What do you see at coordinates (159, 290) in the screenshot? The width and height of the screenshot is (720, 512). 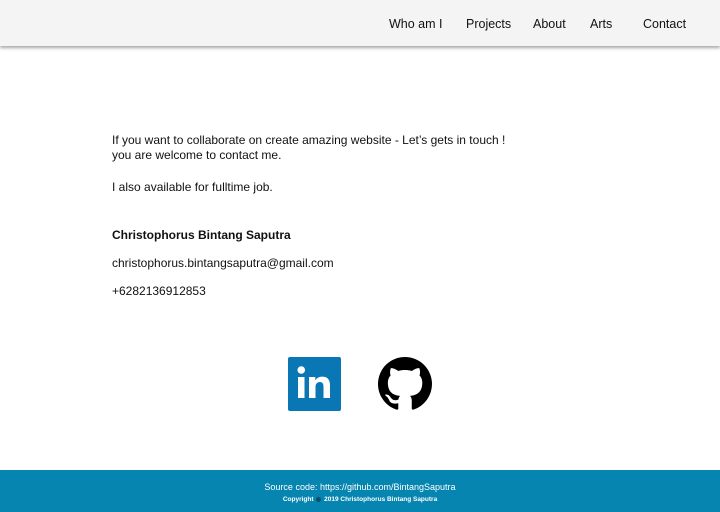 I see `contact-phone: +6282136912853` at bounding box center [159, 290].